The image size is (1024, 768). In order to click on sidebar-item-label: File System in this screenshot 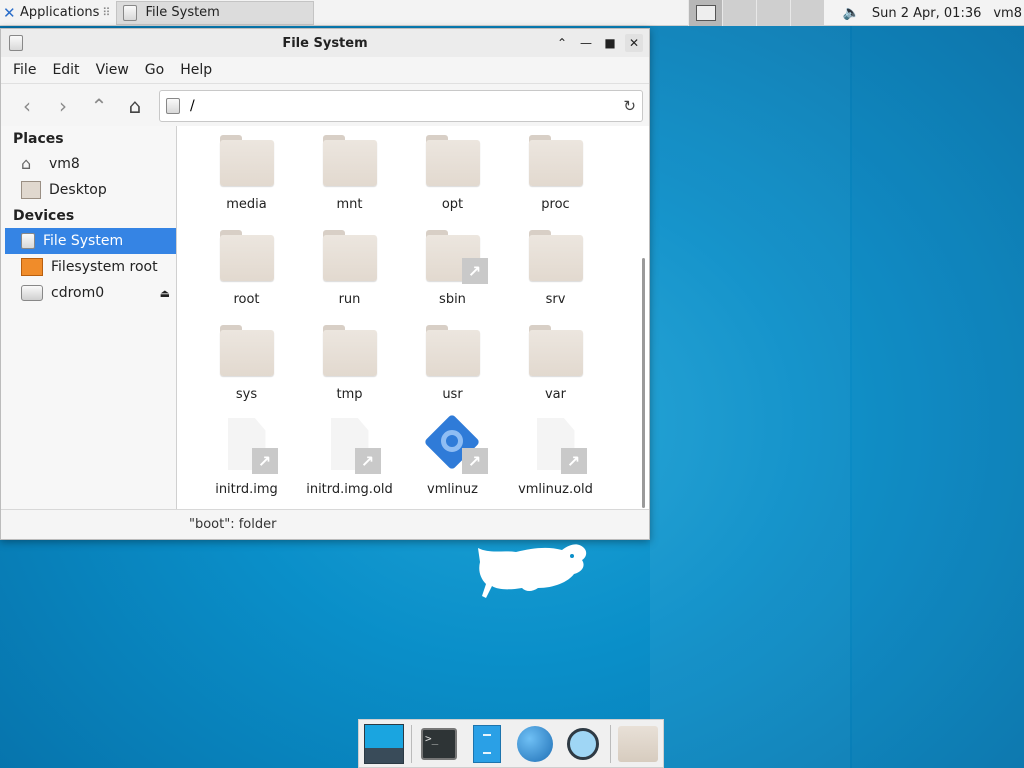, I will do `click(83, 241)`.